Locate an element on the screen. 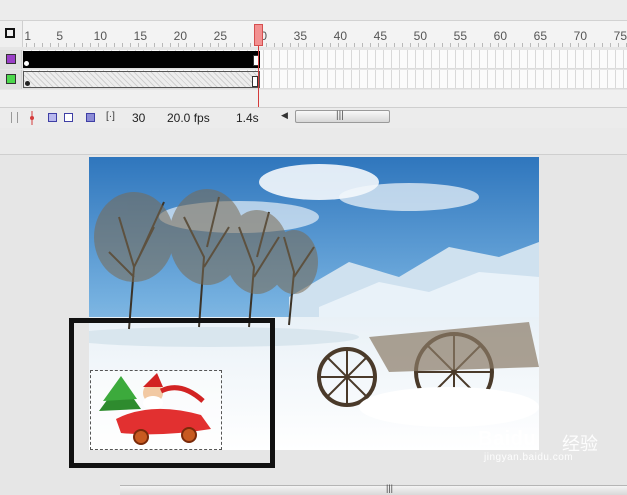 The width and height of the screenshot is (627, 495). ruler-number: 55 is located at coordinates (460, 36).